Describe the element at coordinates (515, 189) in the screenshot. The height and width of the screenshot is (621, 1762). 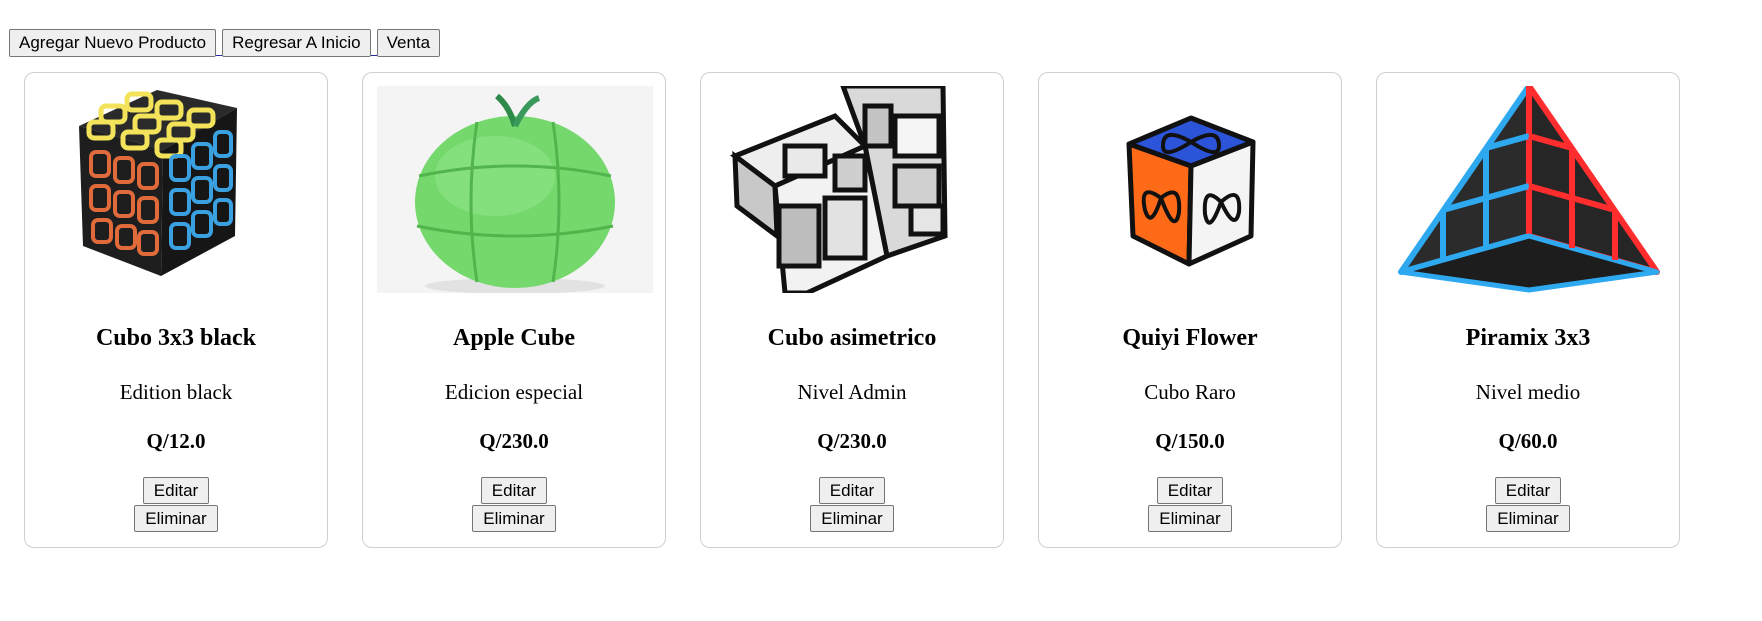
I see `product-image-apple-cube` at that location.